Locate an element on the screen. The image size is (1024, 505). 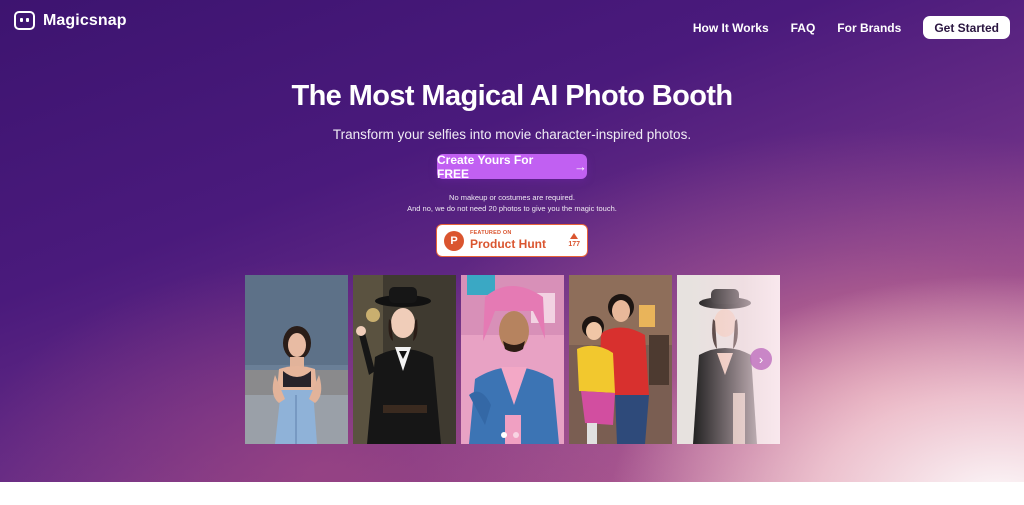
product-hunt-vote-count: 177 is located at coordinates (574, 244).